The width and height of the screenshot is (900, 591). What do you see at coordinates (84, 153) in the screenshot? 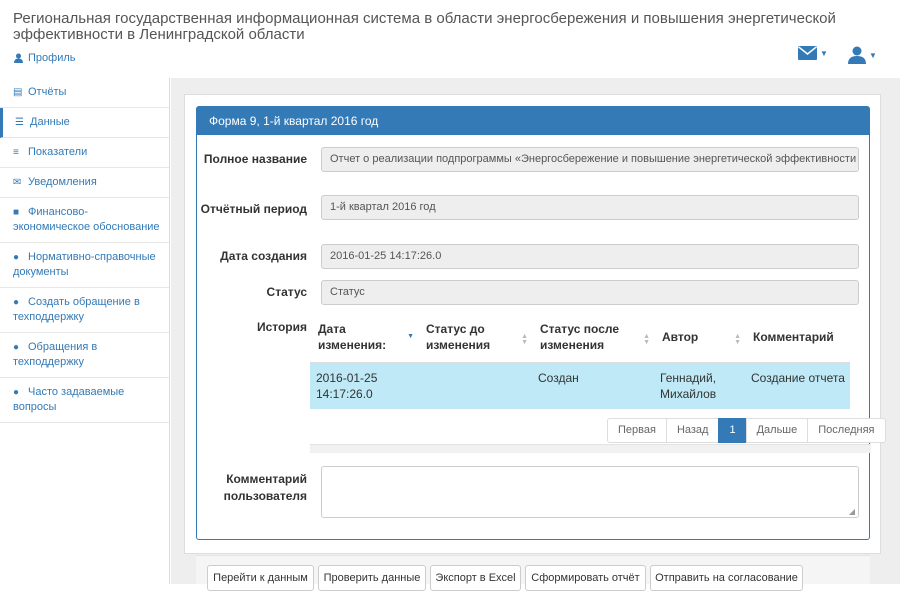
I see `sidebar-item-indicators: ≡ Показатели` at bounding box center [84, 153].